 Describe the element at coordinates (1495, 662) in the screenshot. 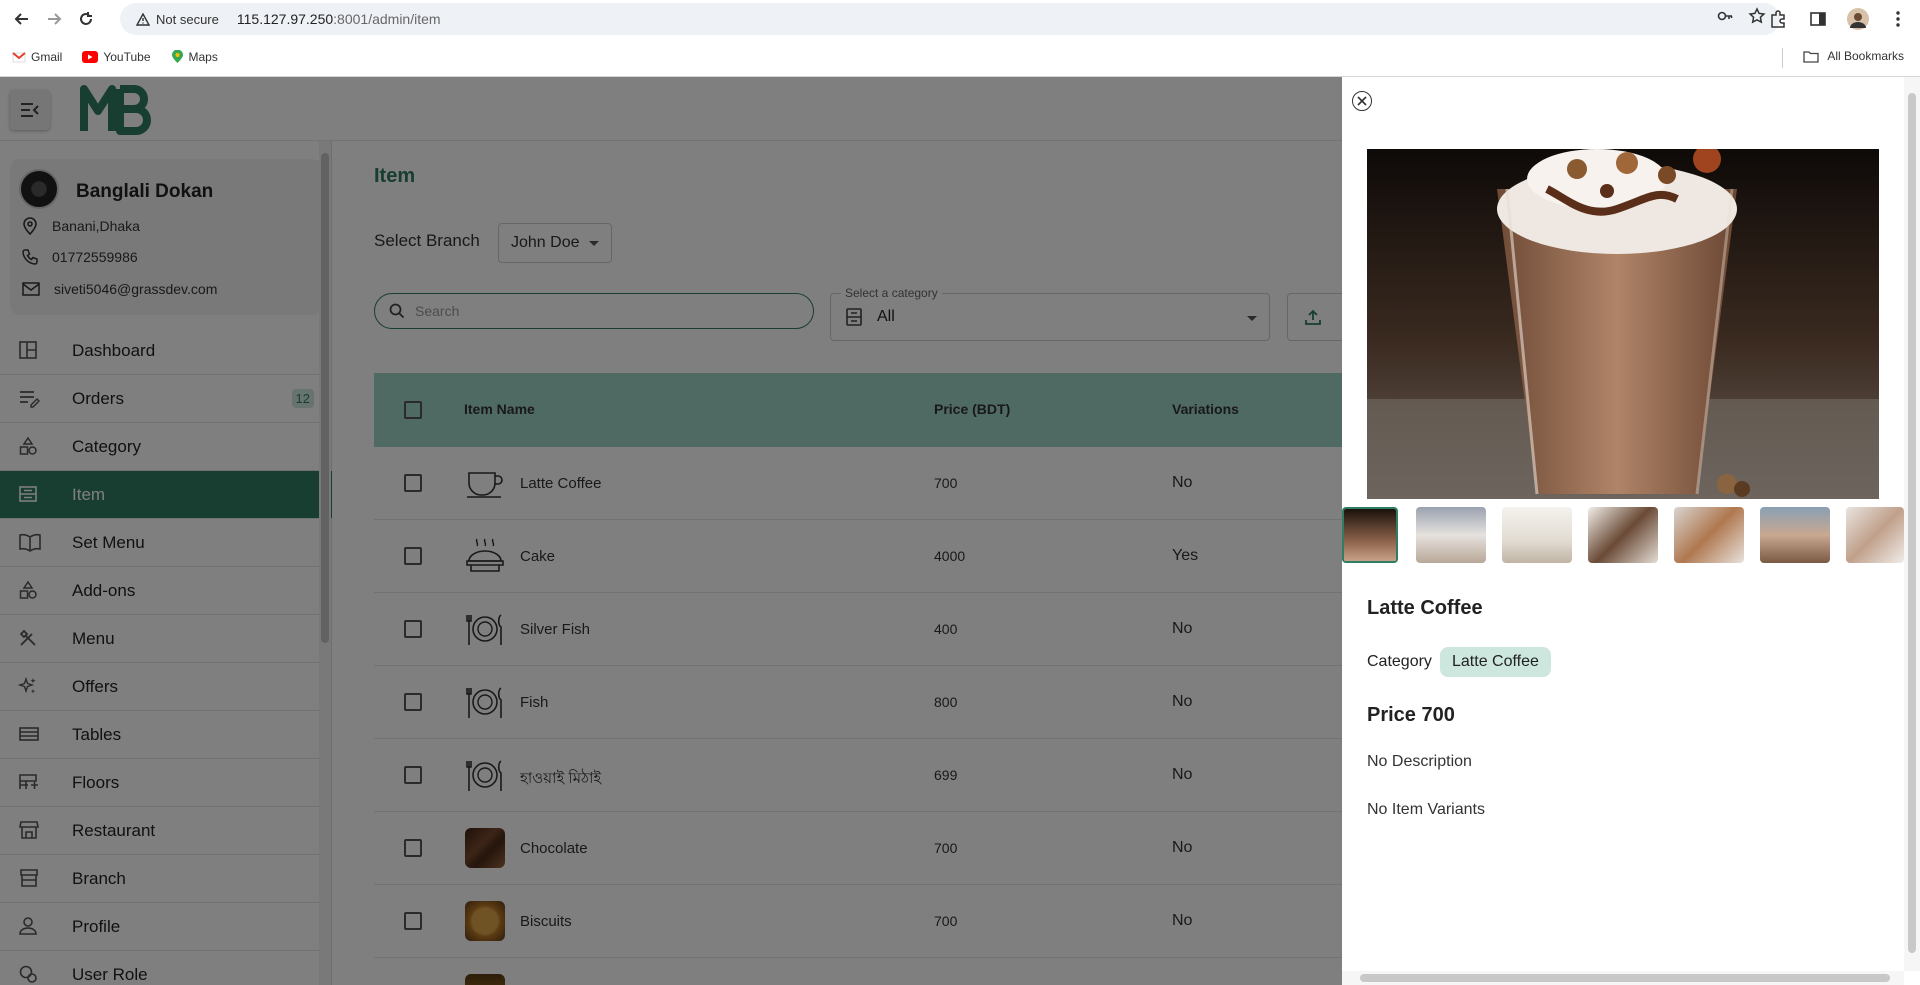

I see `category-chip: Latte Coffee` at that location.